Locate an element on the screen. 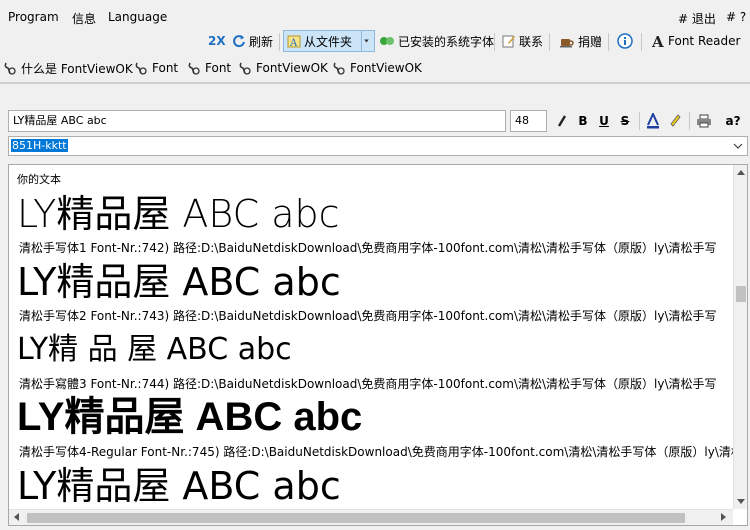  donate-button: 捐赠 is located at coordinates (580, 41).